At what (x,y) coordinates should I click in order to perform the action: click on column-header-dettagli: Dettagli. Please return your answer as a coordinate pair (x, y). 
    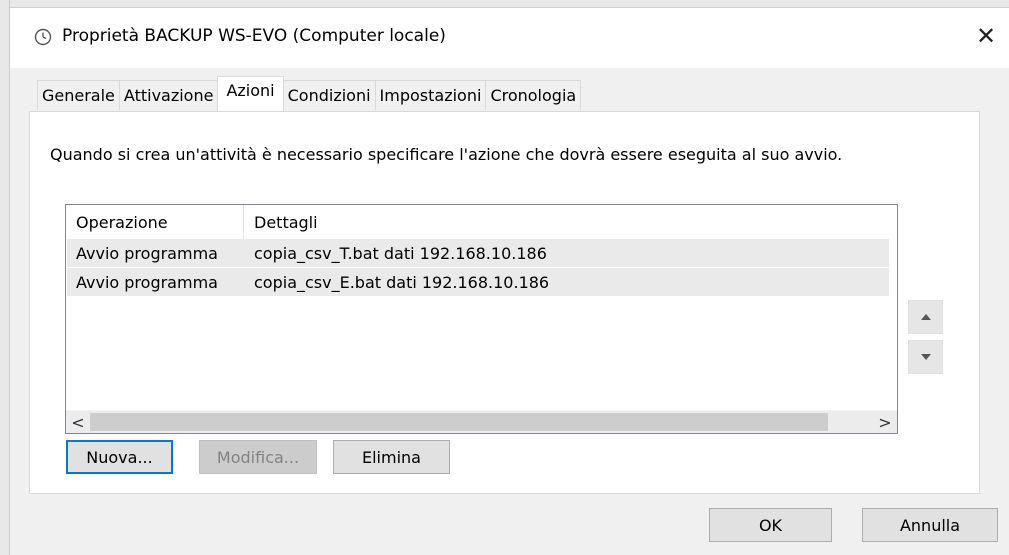
    Looking at the image, I should click on (570, 222).